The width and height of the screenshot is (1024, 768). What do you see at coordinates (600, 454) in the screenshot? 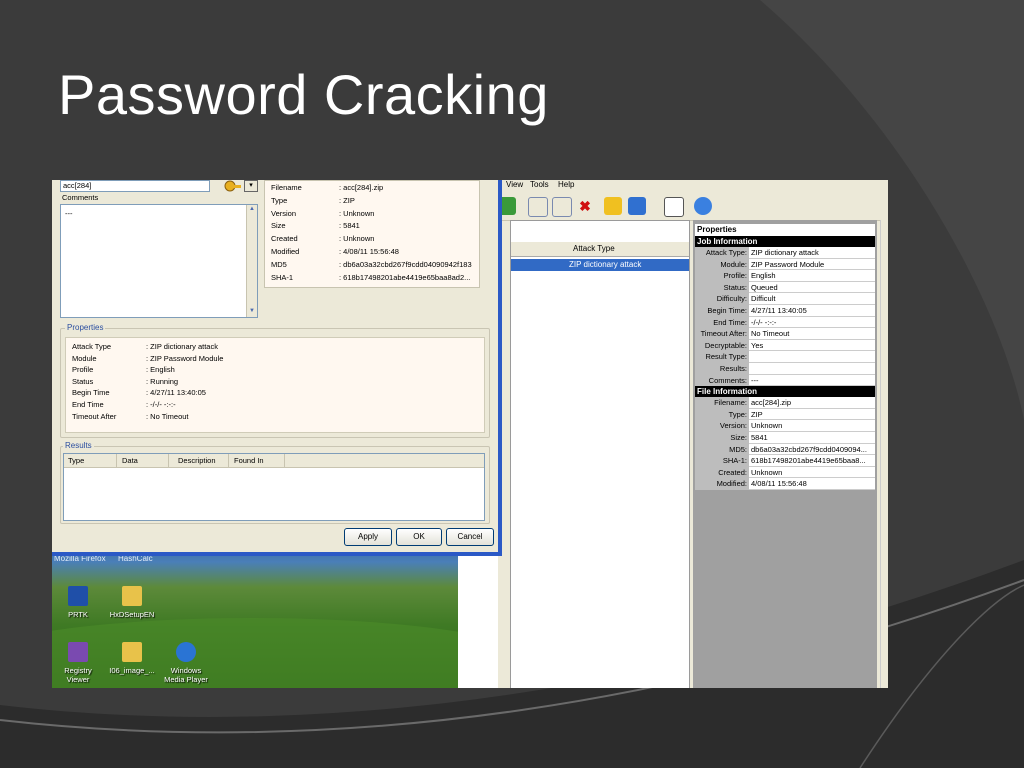
I see `job-list: Attack Type ZIP dictionary attack` at bounding box center [600, 454].